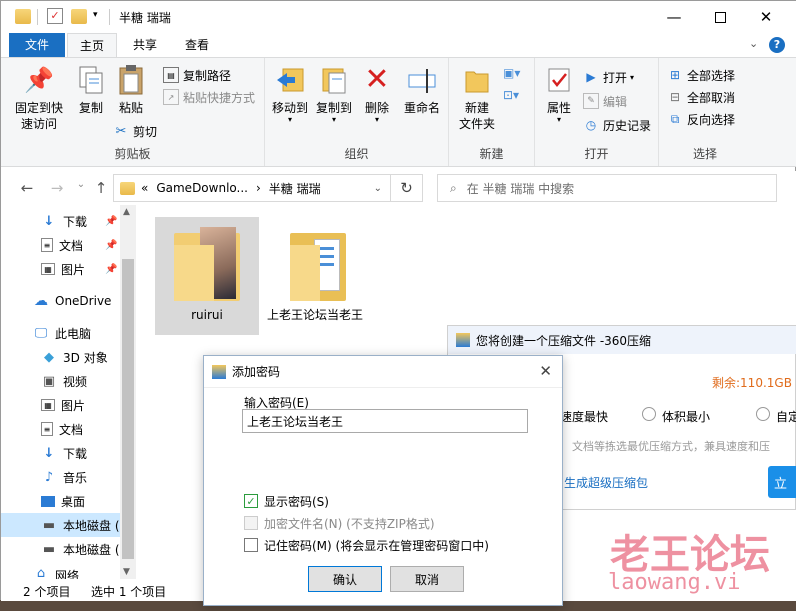 This screenshot has width=796, height=611. I want to click on properties-quick-icon: ✓, so click(55, 16).